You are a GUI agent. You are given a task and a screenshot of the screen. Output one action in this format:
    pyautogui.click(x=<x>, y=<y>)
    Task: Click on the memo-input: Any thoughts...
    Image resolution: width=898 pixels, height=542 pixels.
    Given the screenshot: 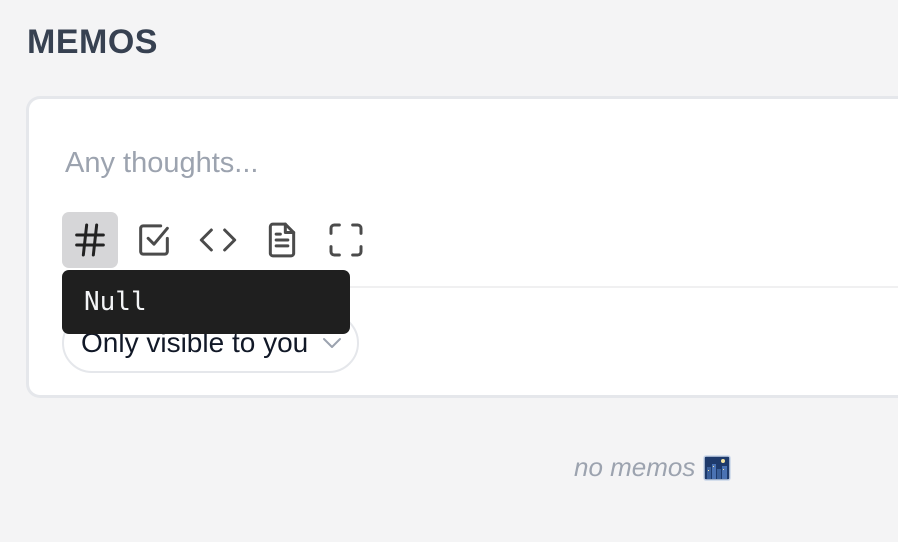 What is the action you would take?
    pyautogui.click(x=161, y=163)
    